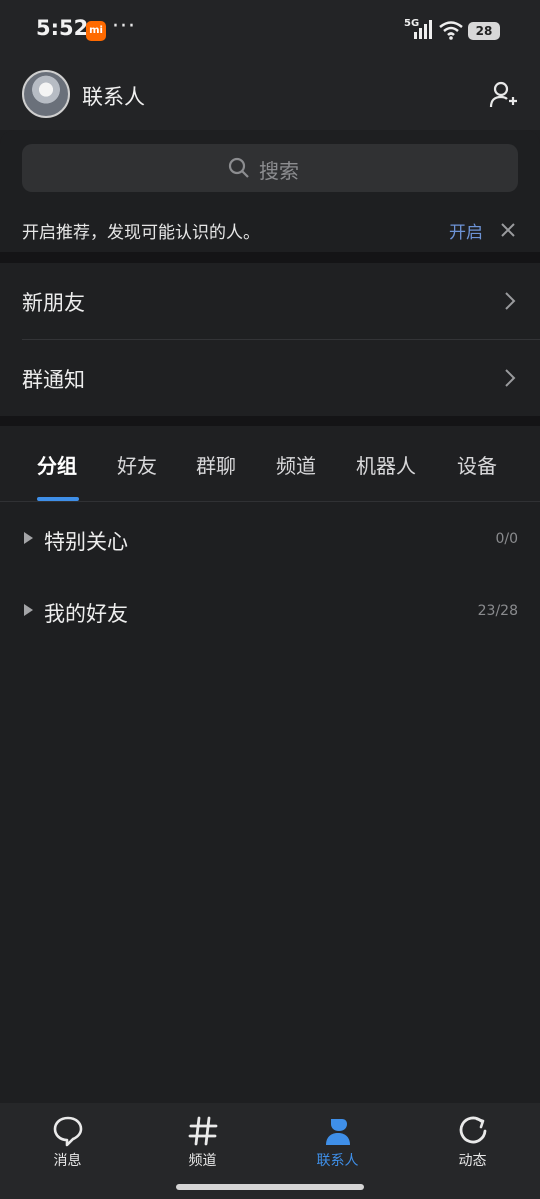 This screenshot has height=1199, width=540. Describe the element at coordinates (216, 464) in the screenshot. I see `tab-group-chats: 群聊` at that location.